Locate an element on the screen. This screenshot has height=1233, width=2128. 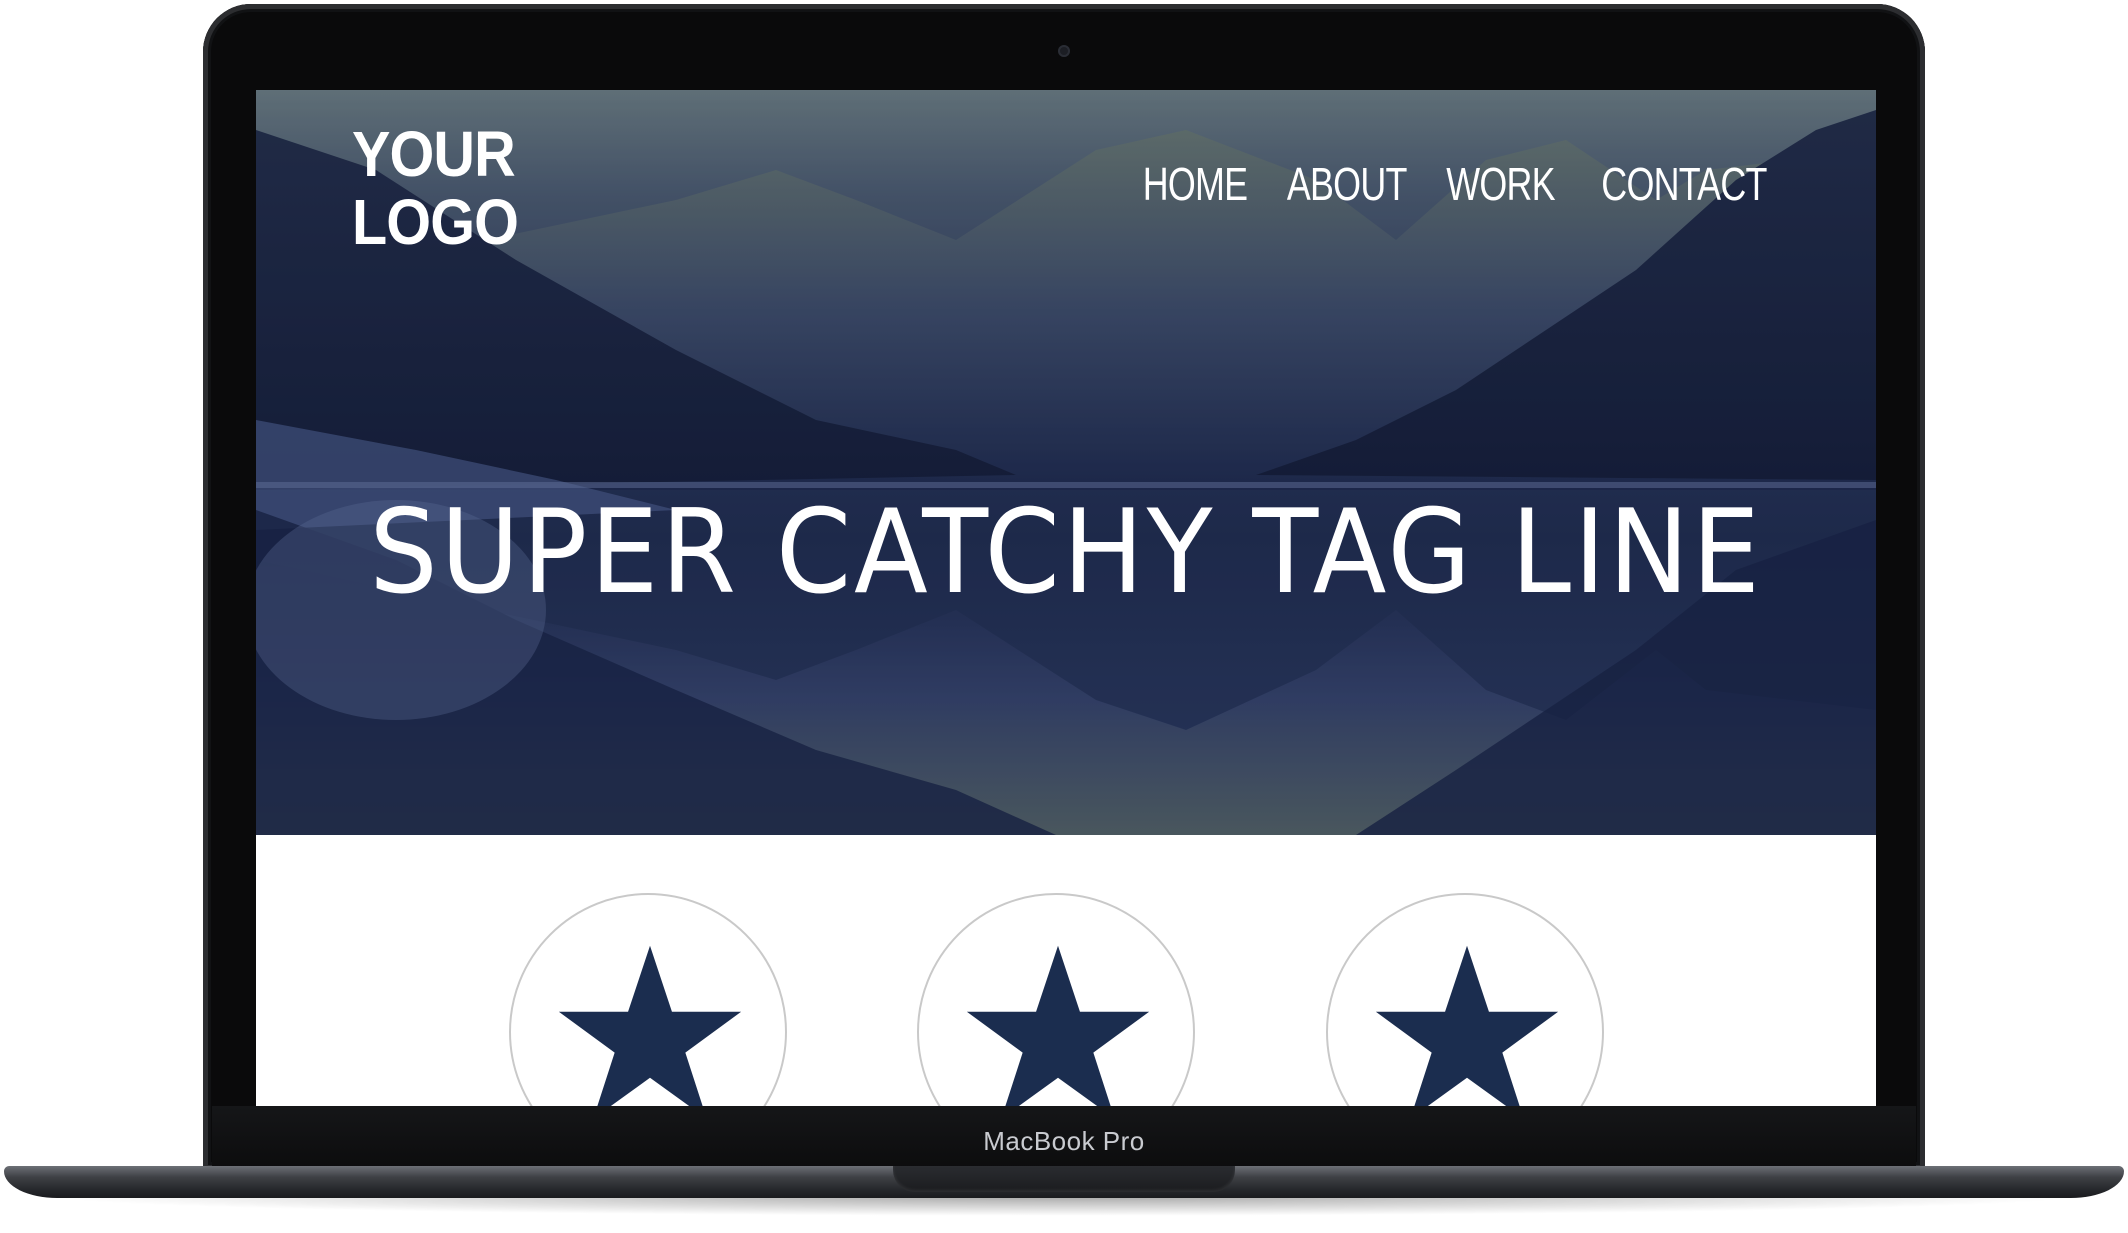
site-logo: YOUR LOGO is located at coordinates (435, 188).